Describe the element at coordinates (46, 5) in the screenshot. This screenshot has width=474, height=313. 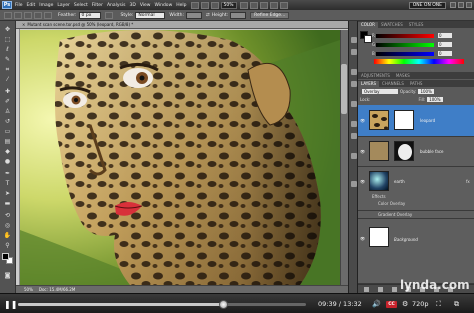
I see `menu-image: Image` at that location.